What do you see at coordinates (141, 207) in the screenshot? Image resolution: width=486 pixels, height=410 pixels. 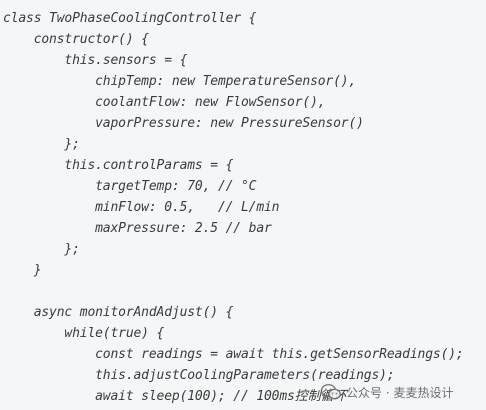 I see `code-line: minFlow: 0.5, // L/min` at bounding box center [141, 207].